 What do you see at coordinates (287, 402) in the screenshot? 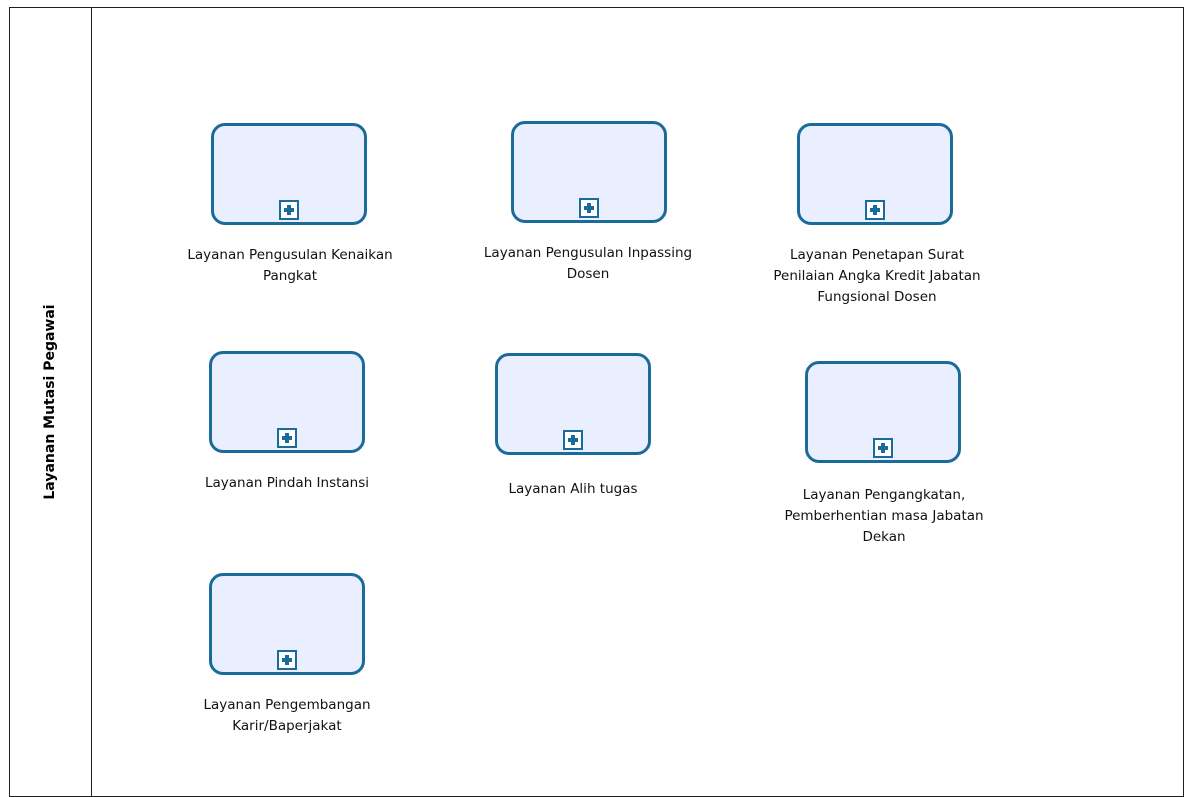
I see `task-pindah-instansi` at bounding box center [287, 402].